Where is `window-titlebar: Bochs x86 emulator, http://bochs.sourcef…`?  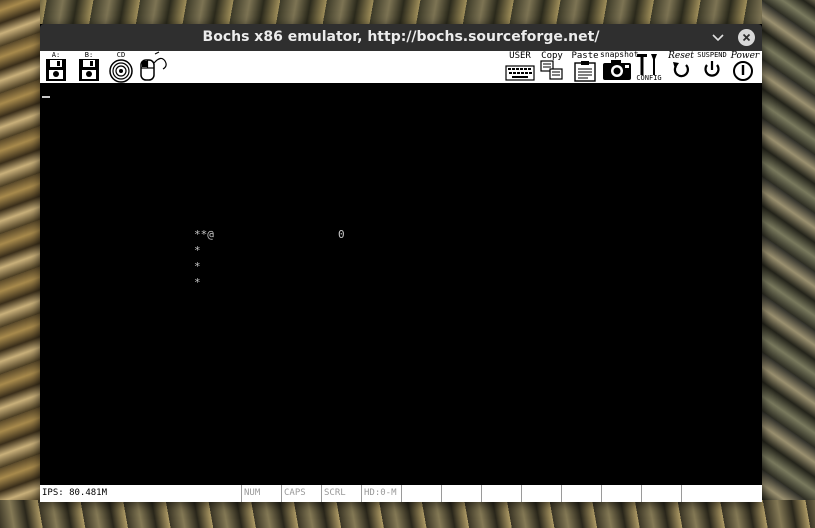
window-titlebar: Bochs x86 emulator, http://bochs.sourcef… is located at coordinates (401, 37).